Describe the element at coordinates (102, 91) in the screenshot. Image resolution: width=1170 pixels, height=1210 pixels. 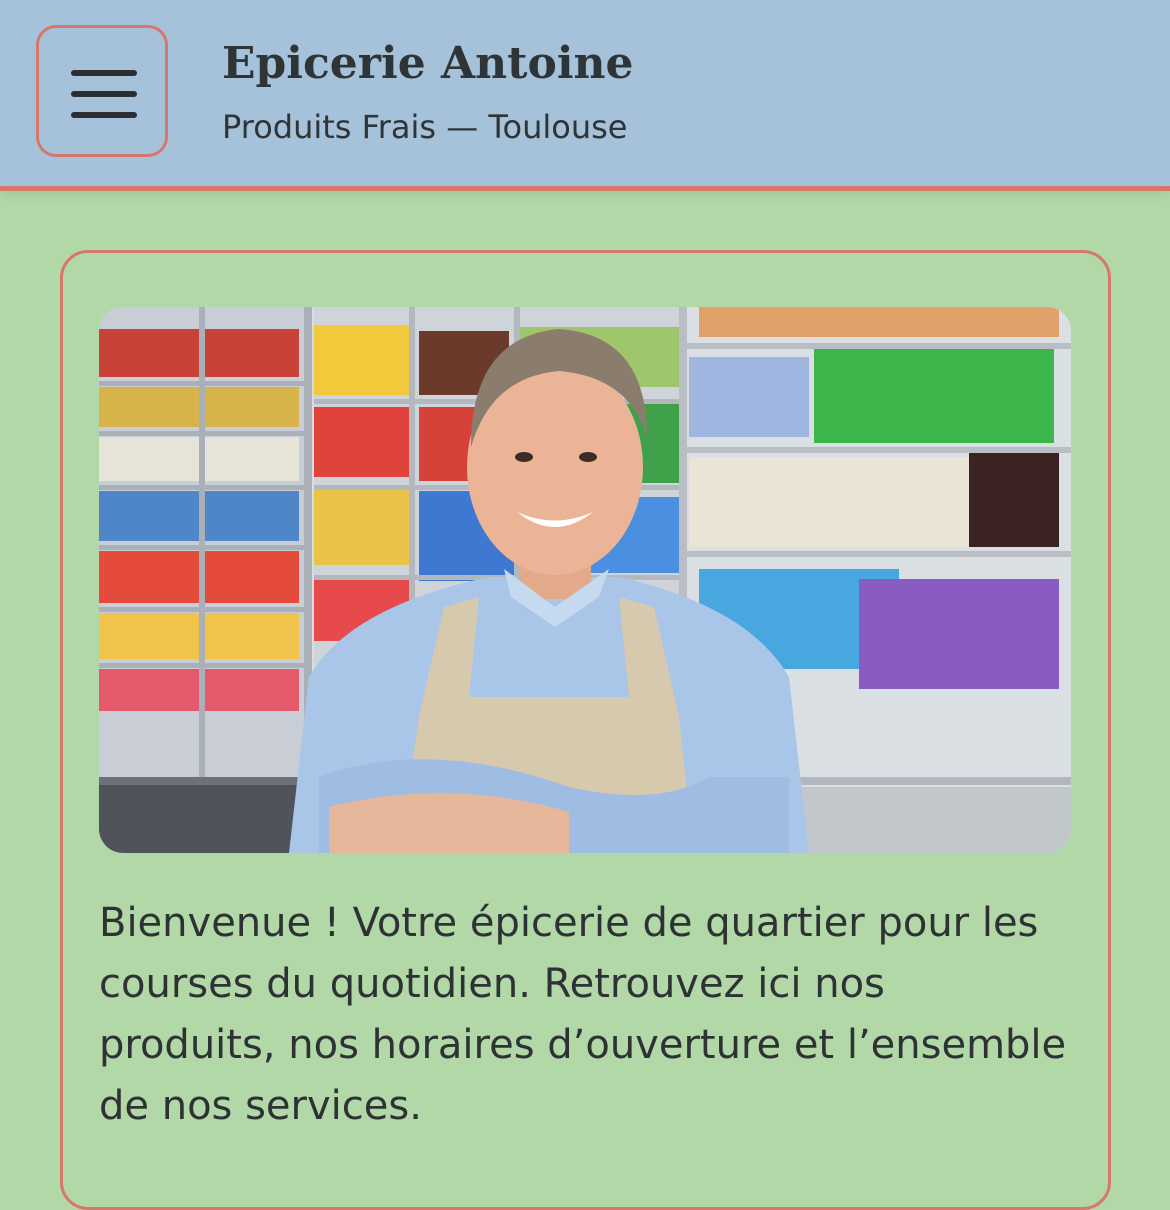
I see `menu-button` at that location.